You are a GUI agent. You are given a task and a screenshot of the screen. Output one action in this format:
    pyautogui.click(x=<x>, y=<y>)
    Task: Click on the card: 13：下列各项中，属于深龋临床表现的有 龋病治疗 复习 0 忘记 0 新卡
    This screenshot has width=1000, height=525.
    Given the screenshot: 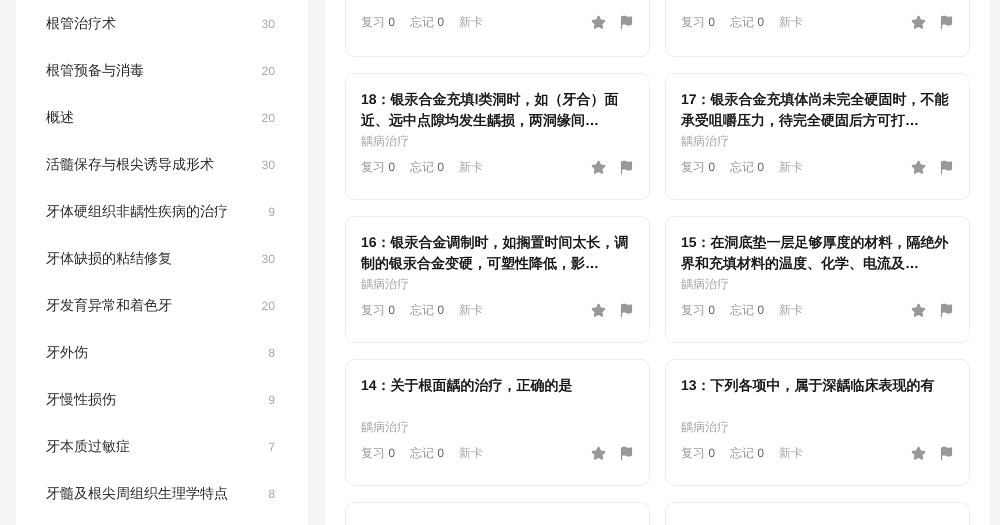 What is the action you would take?
    pyautogui.click(x=817, y=422)
    